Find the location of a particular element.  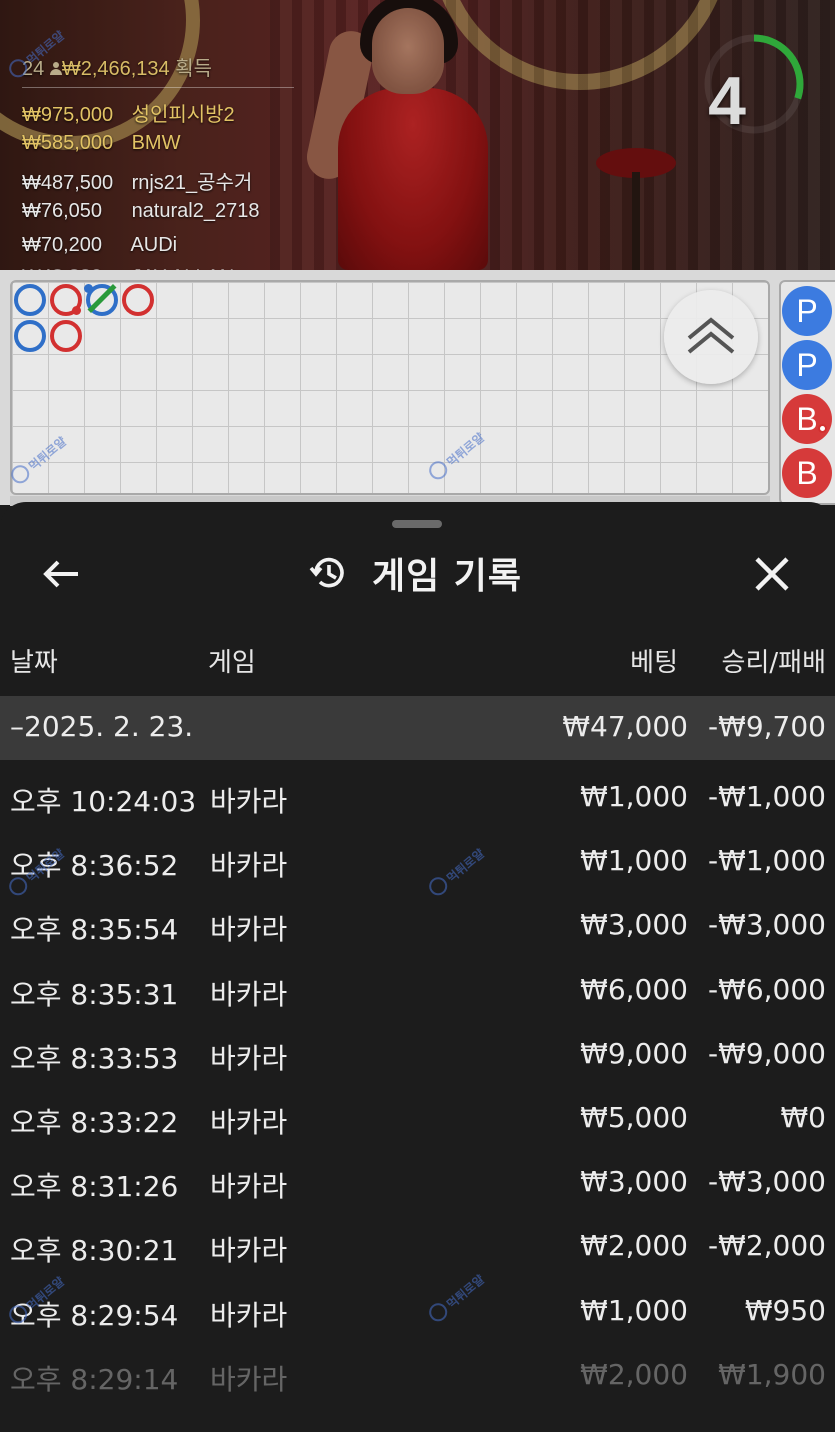

row-time: 오후 8:35:31 is located at coordinates (94, 994).